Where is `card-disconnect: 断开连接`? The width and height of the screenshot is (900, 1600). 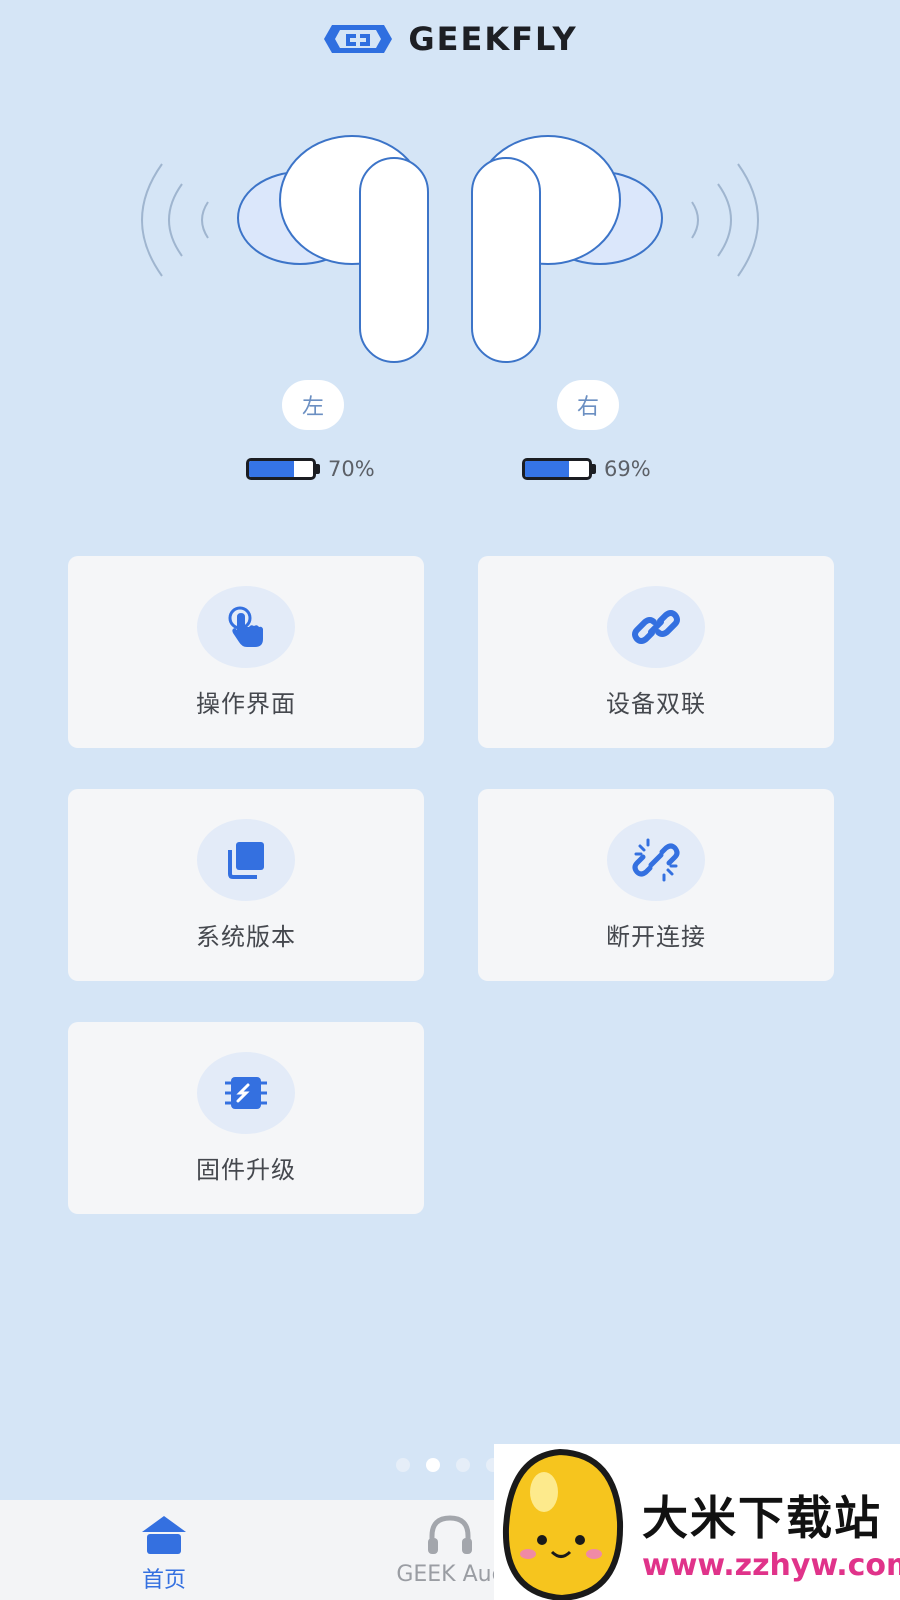 card-disconnect: 断开连接 is located at coordinates (656, 885).